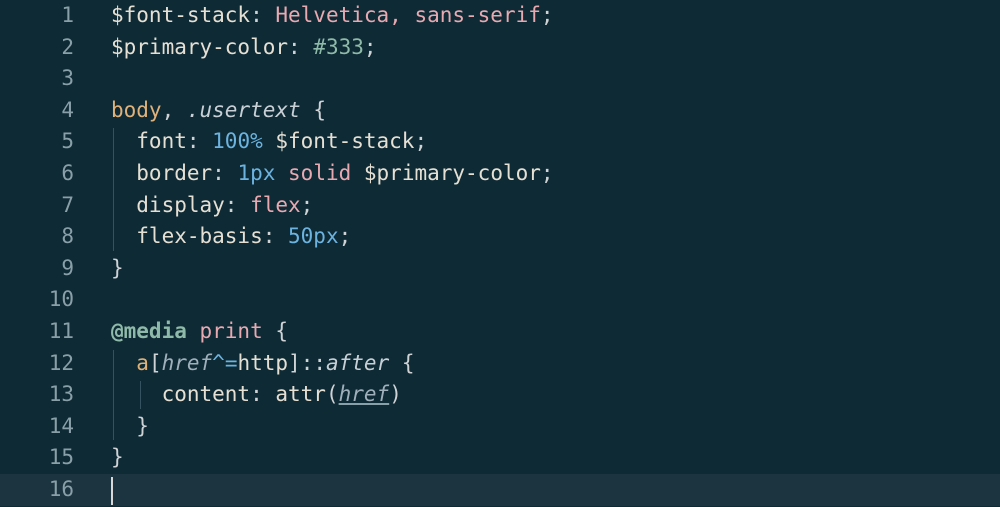 The image size is (1000, 507). What do you see at coordinates (338, 46) in the screenshot?
I see `code-token: #333` at bounding box center [338, 46].